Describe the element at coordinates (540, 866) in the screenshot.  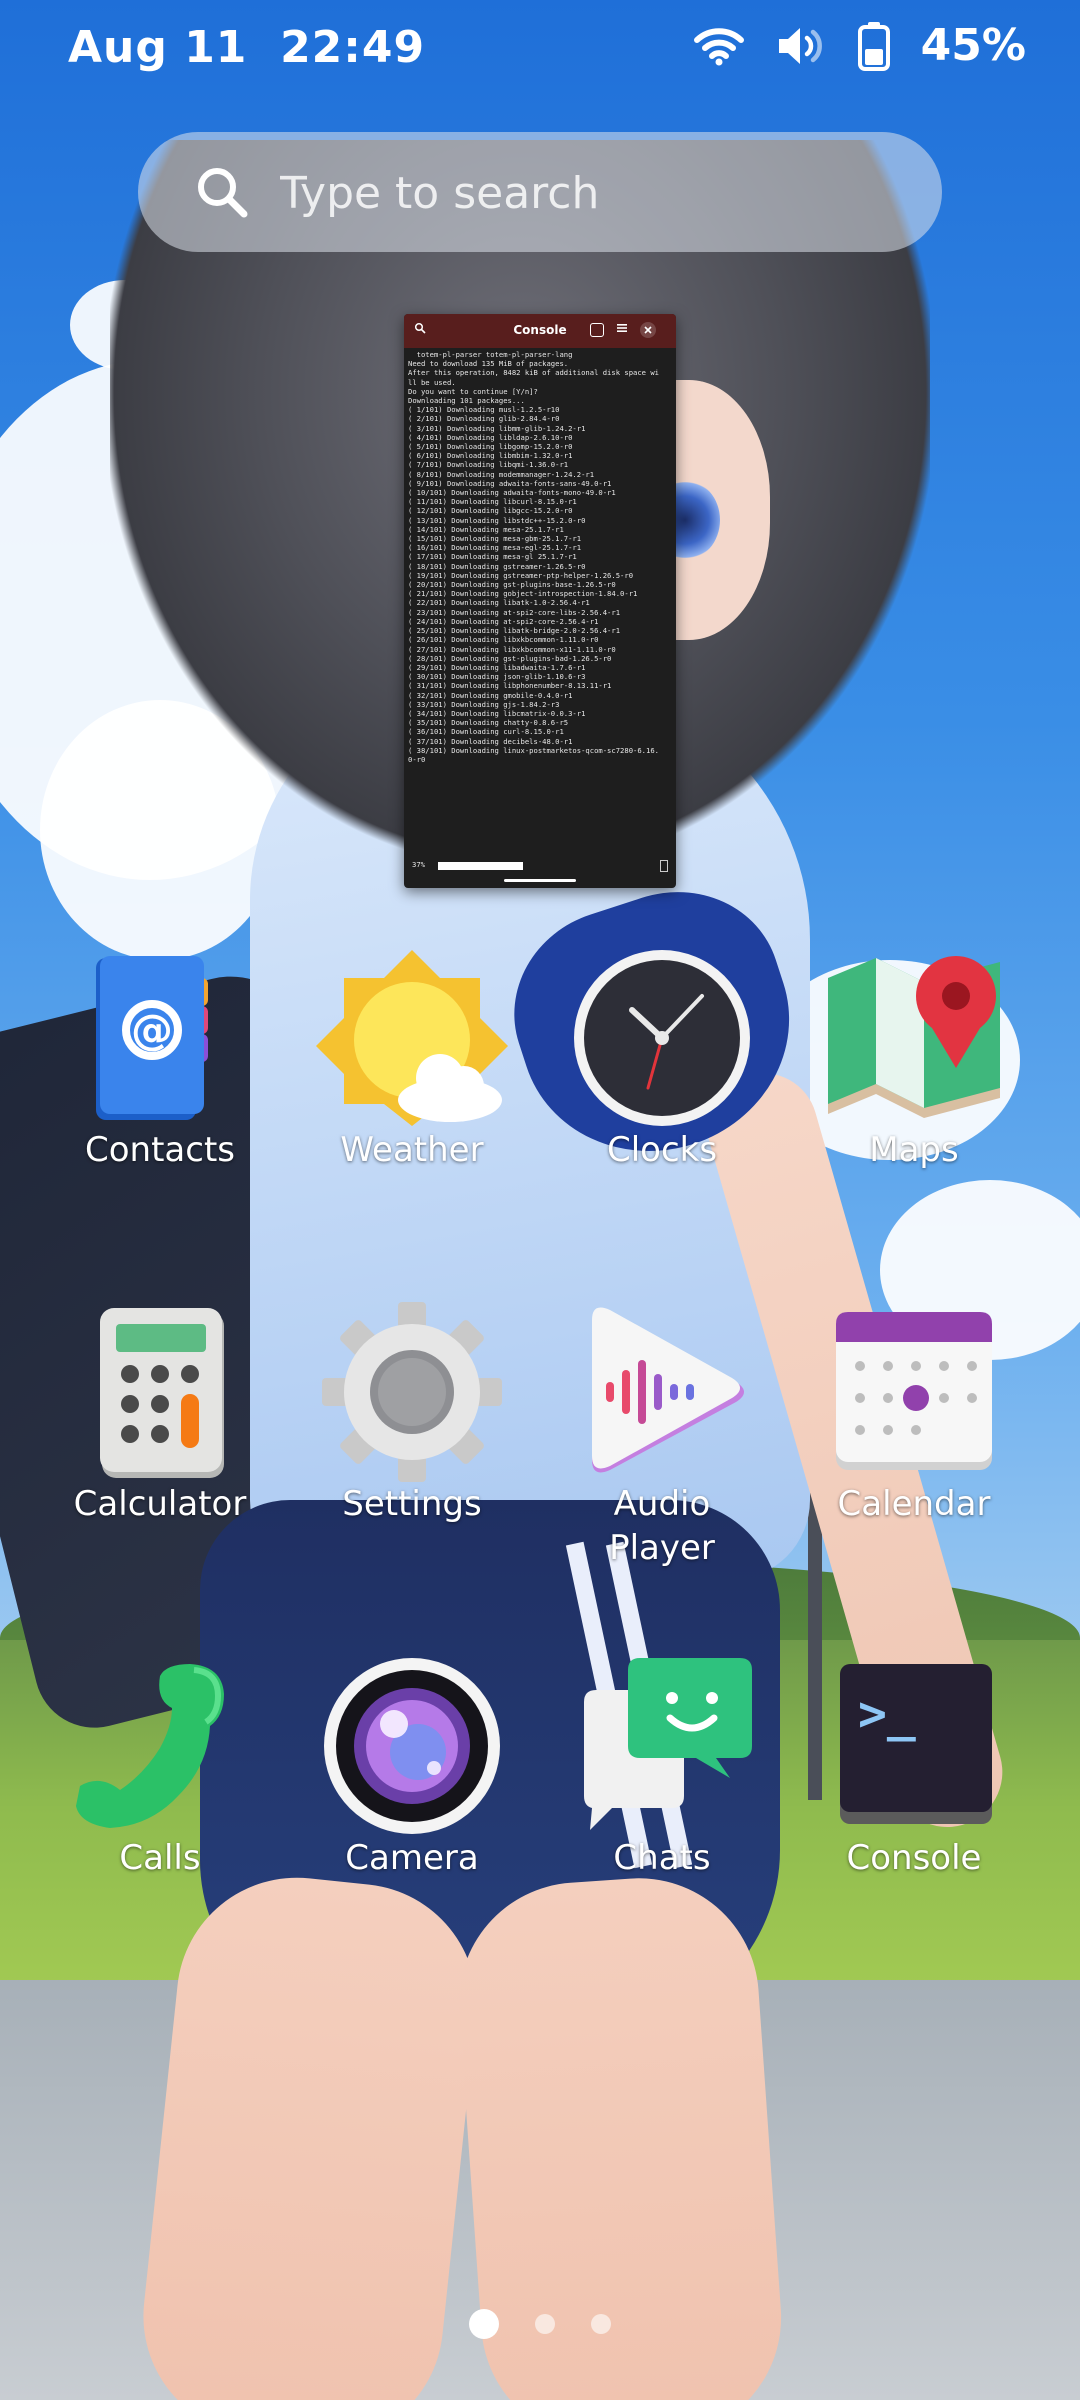
I see `console-progress: 37%` at that location.